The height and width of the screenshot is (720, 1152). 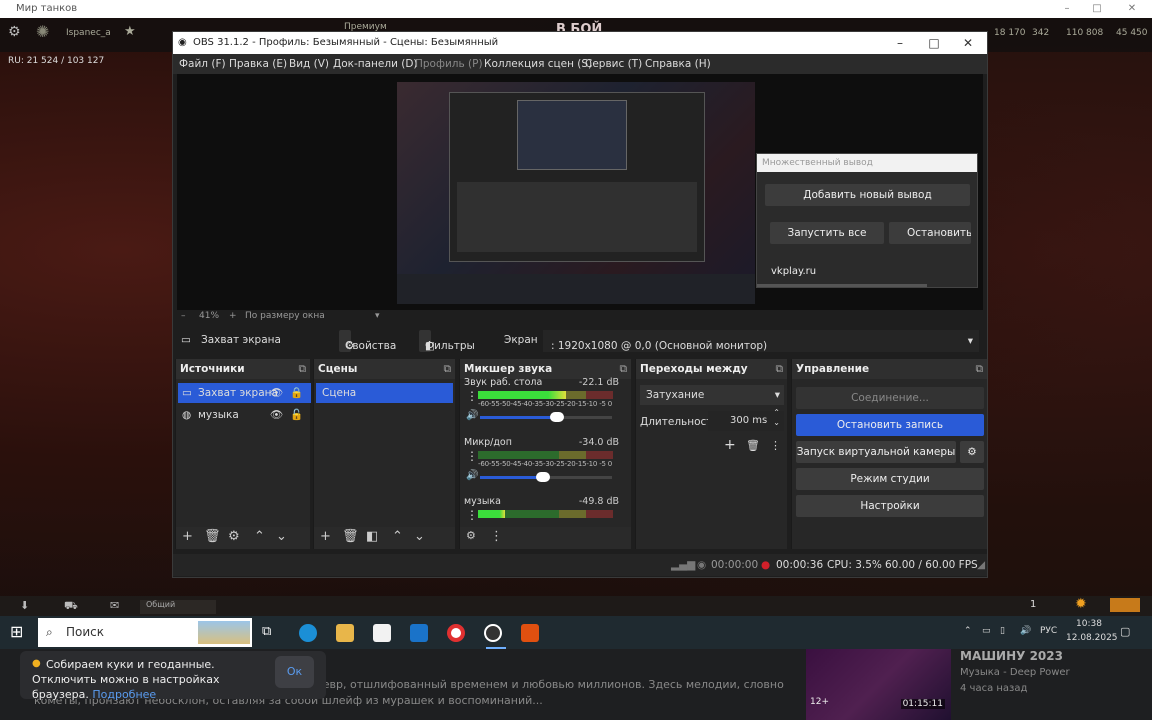 I want to click on cookie-more-link: Подробнее, so click(x=124, y=694).